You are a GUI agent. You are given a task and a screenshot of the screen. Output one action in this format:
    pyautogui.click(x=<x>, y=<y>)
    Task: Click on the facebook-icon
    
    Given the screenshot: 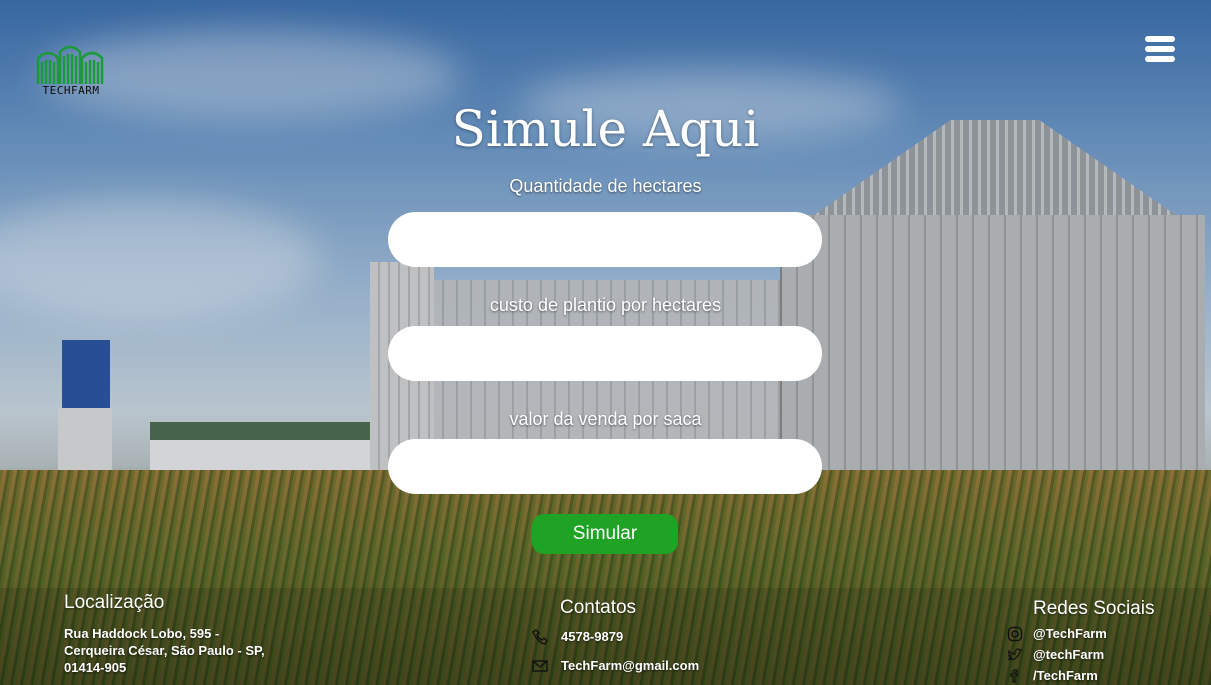 What is the action you would take?
    pyautogui.click(x=1014, y=676)
    